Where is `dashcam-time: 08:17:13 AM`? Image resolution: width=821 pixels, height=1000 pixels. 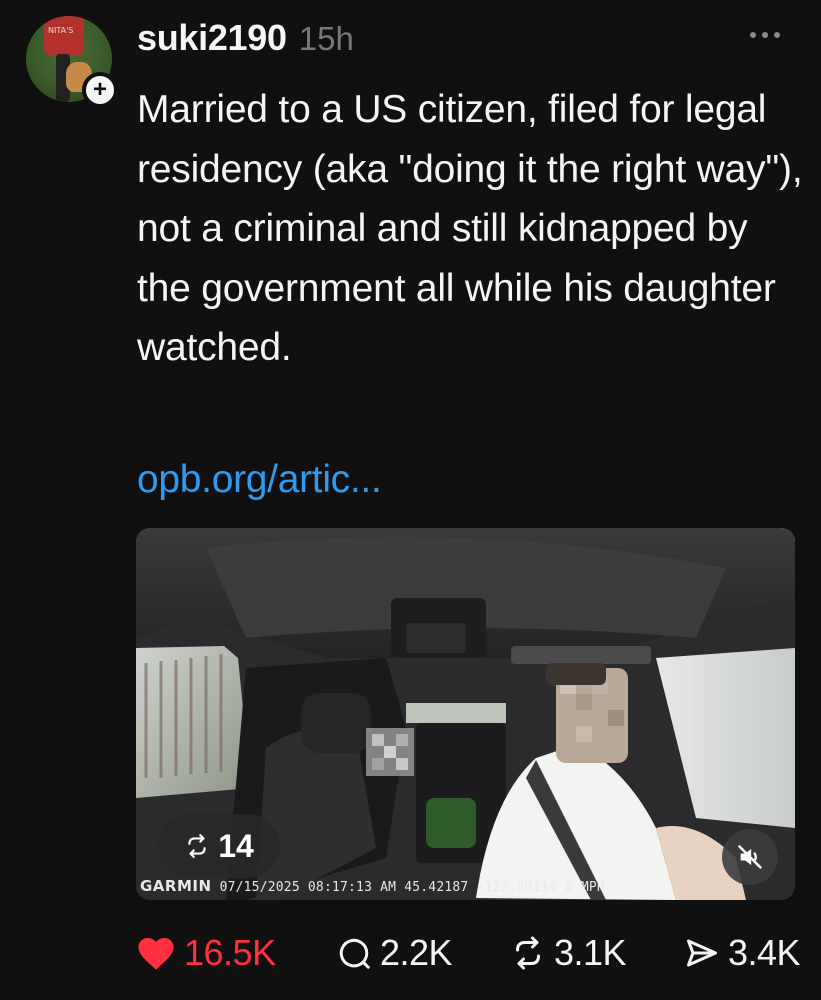
dashcam-time: 08:17:13 AM is located at coordinates (352, 887).